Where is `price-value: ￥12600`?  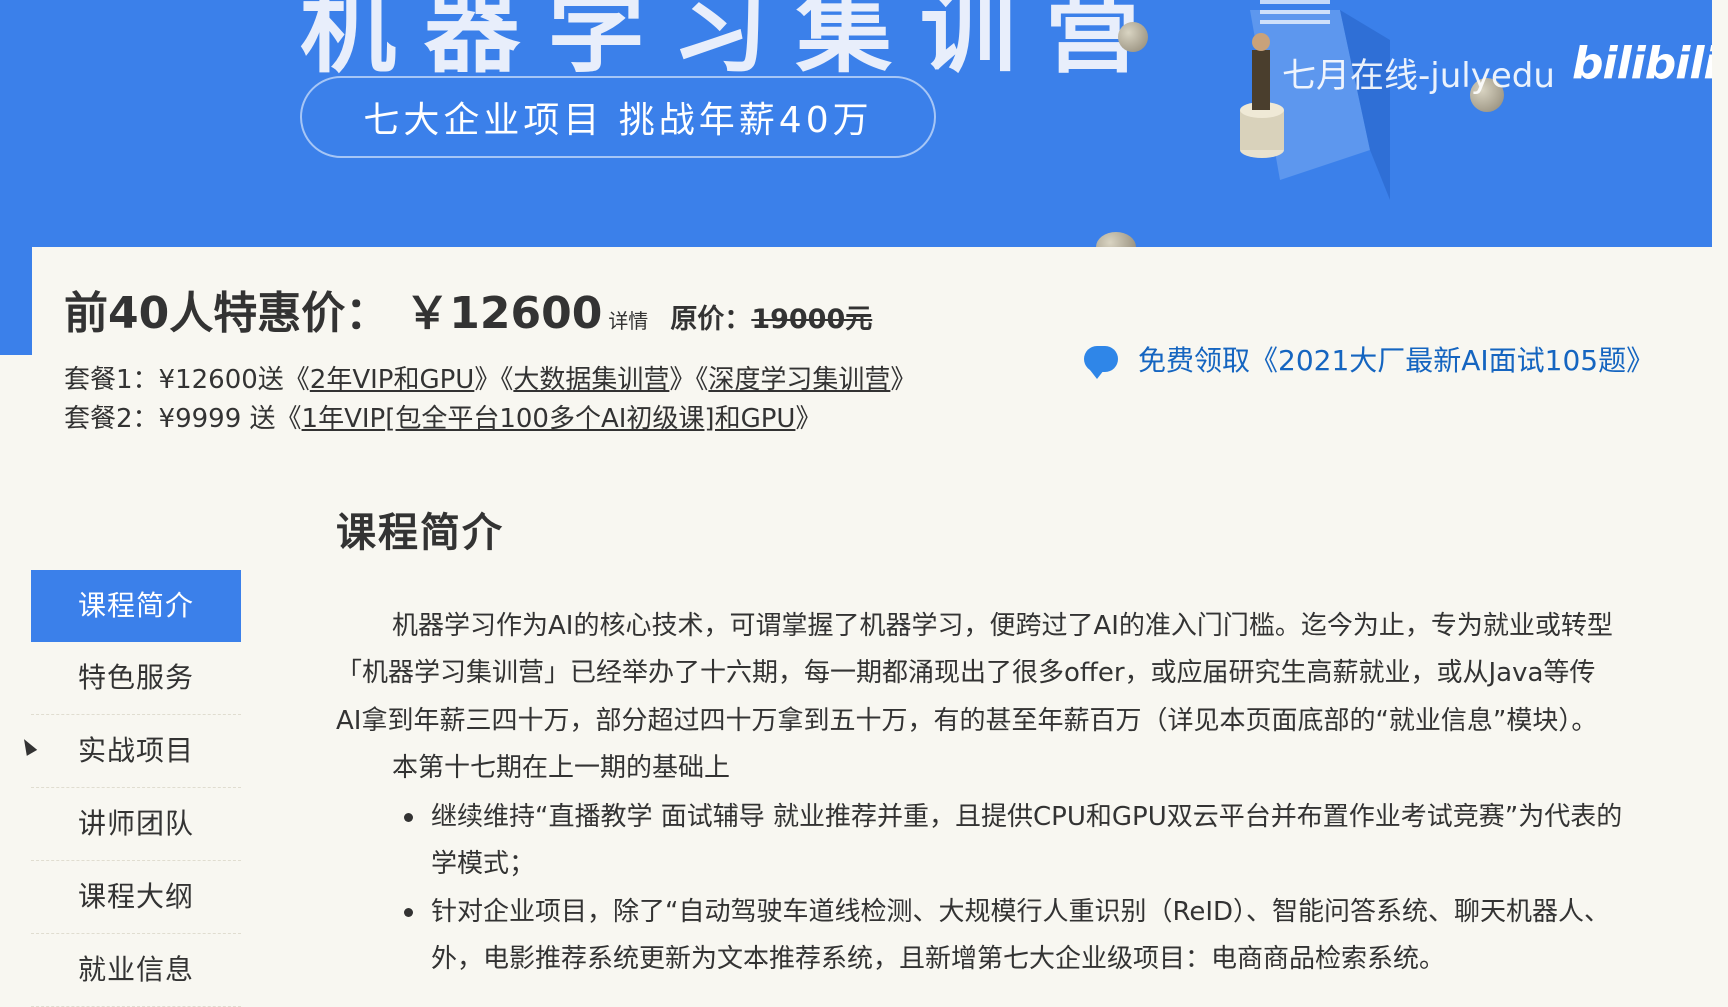
price-value: ￥12600 is located at coordinates (504, 313).